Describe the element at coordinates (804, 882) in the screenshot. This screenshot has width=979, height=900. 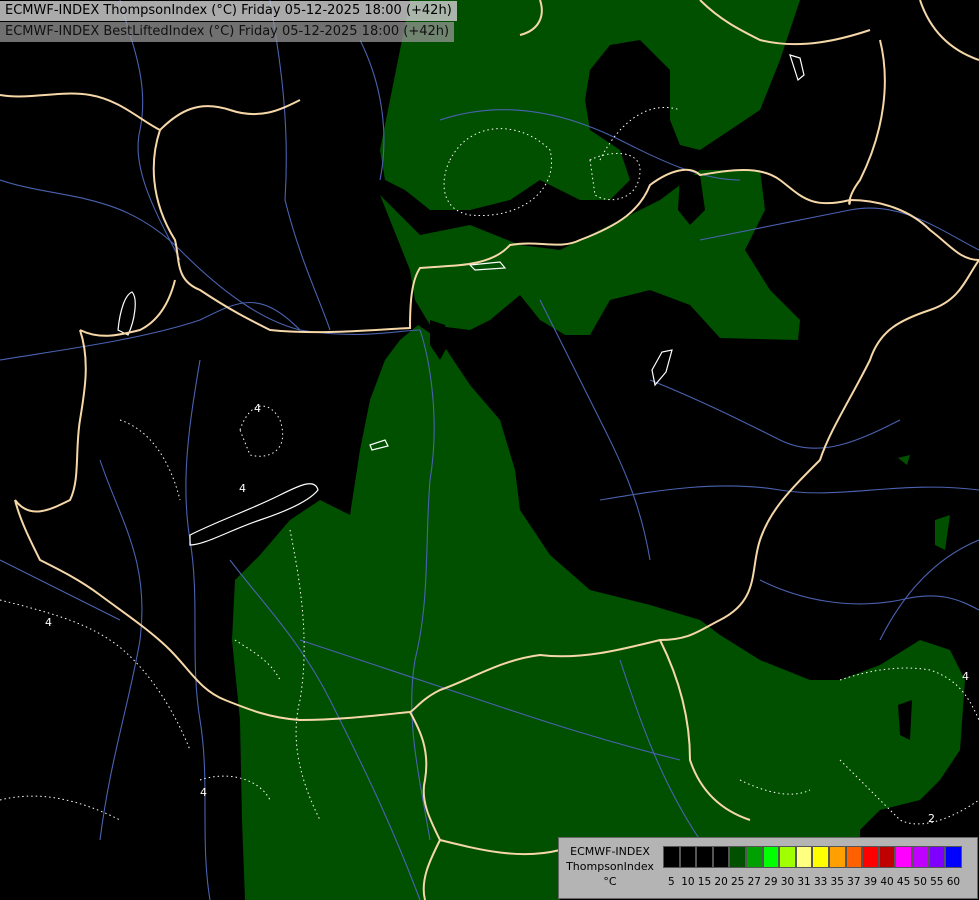
I see `legend-tick: 31` at that location.